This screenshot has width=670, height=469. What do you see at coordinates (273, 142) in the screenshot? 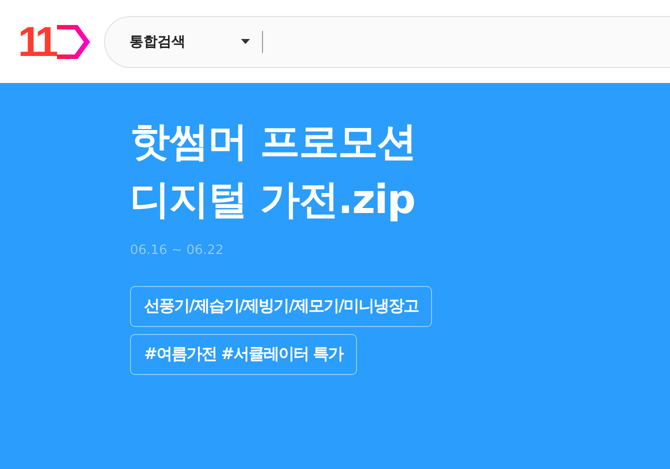
I see `banner-title: 핫썸머 프로모션` at bounding box center [273, 142].